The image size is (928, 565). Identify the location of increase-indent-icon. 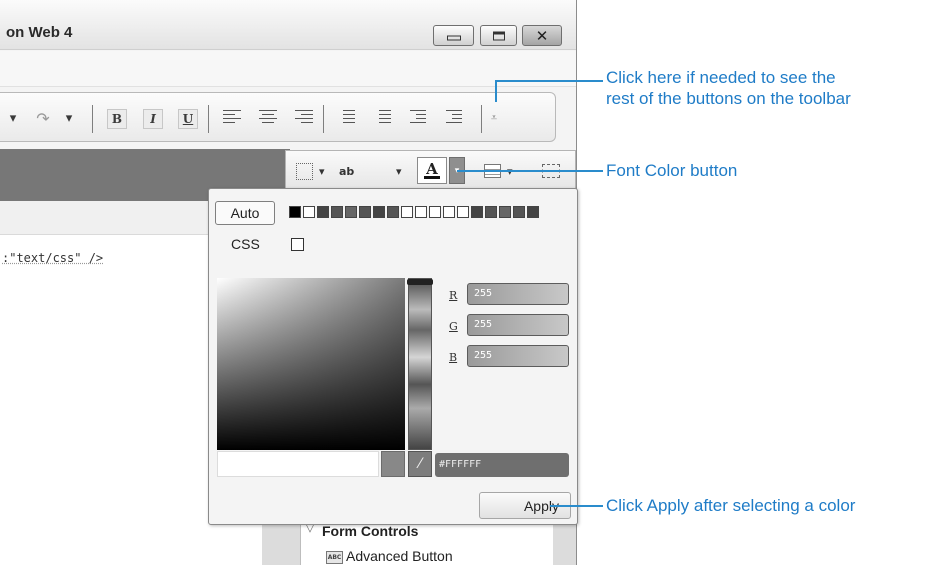
(455, 118).